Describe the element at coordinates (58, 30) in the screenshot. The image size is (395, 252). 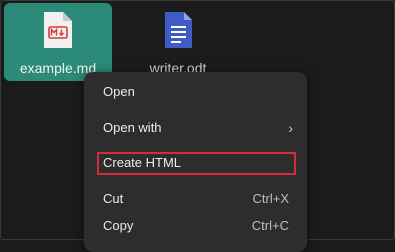
I see `markdown-file-icon` at that location.